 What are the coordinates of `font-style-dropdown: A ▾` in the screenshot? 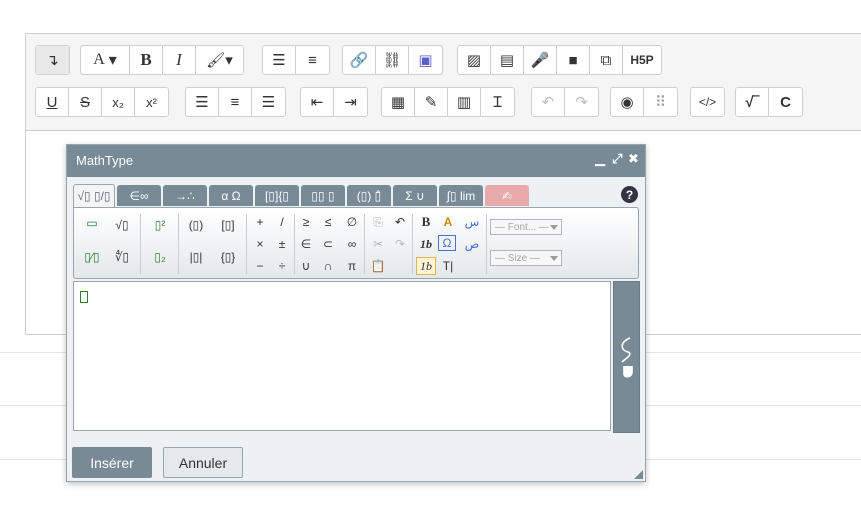 It's located at (105, 60).